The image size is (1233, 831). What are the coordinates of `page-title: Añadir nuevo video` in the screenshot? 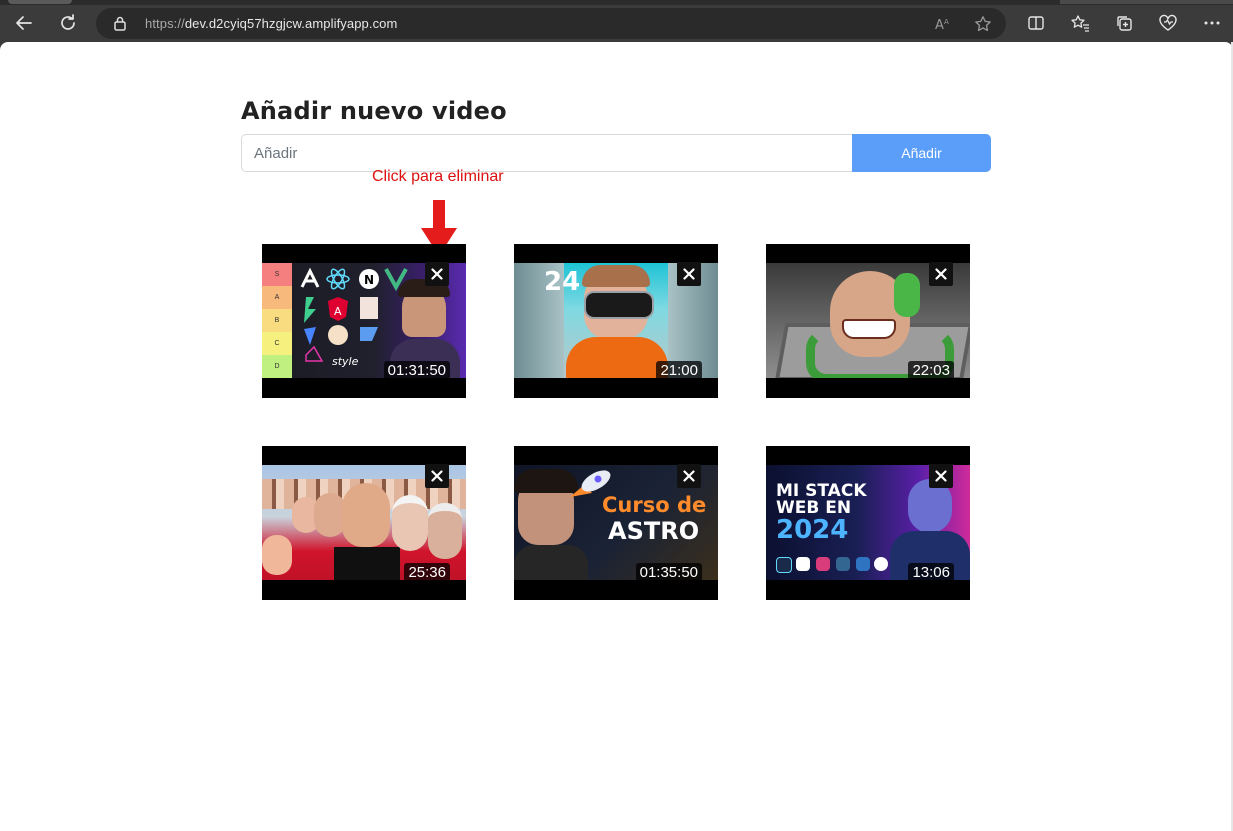 It's located at (374, 111).